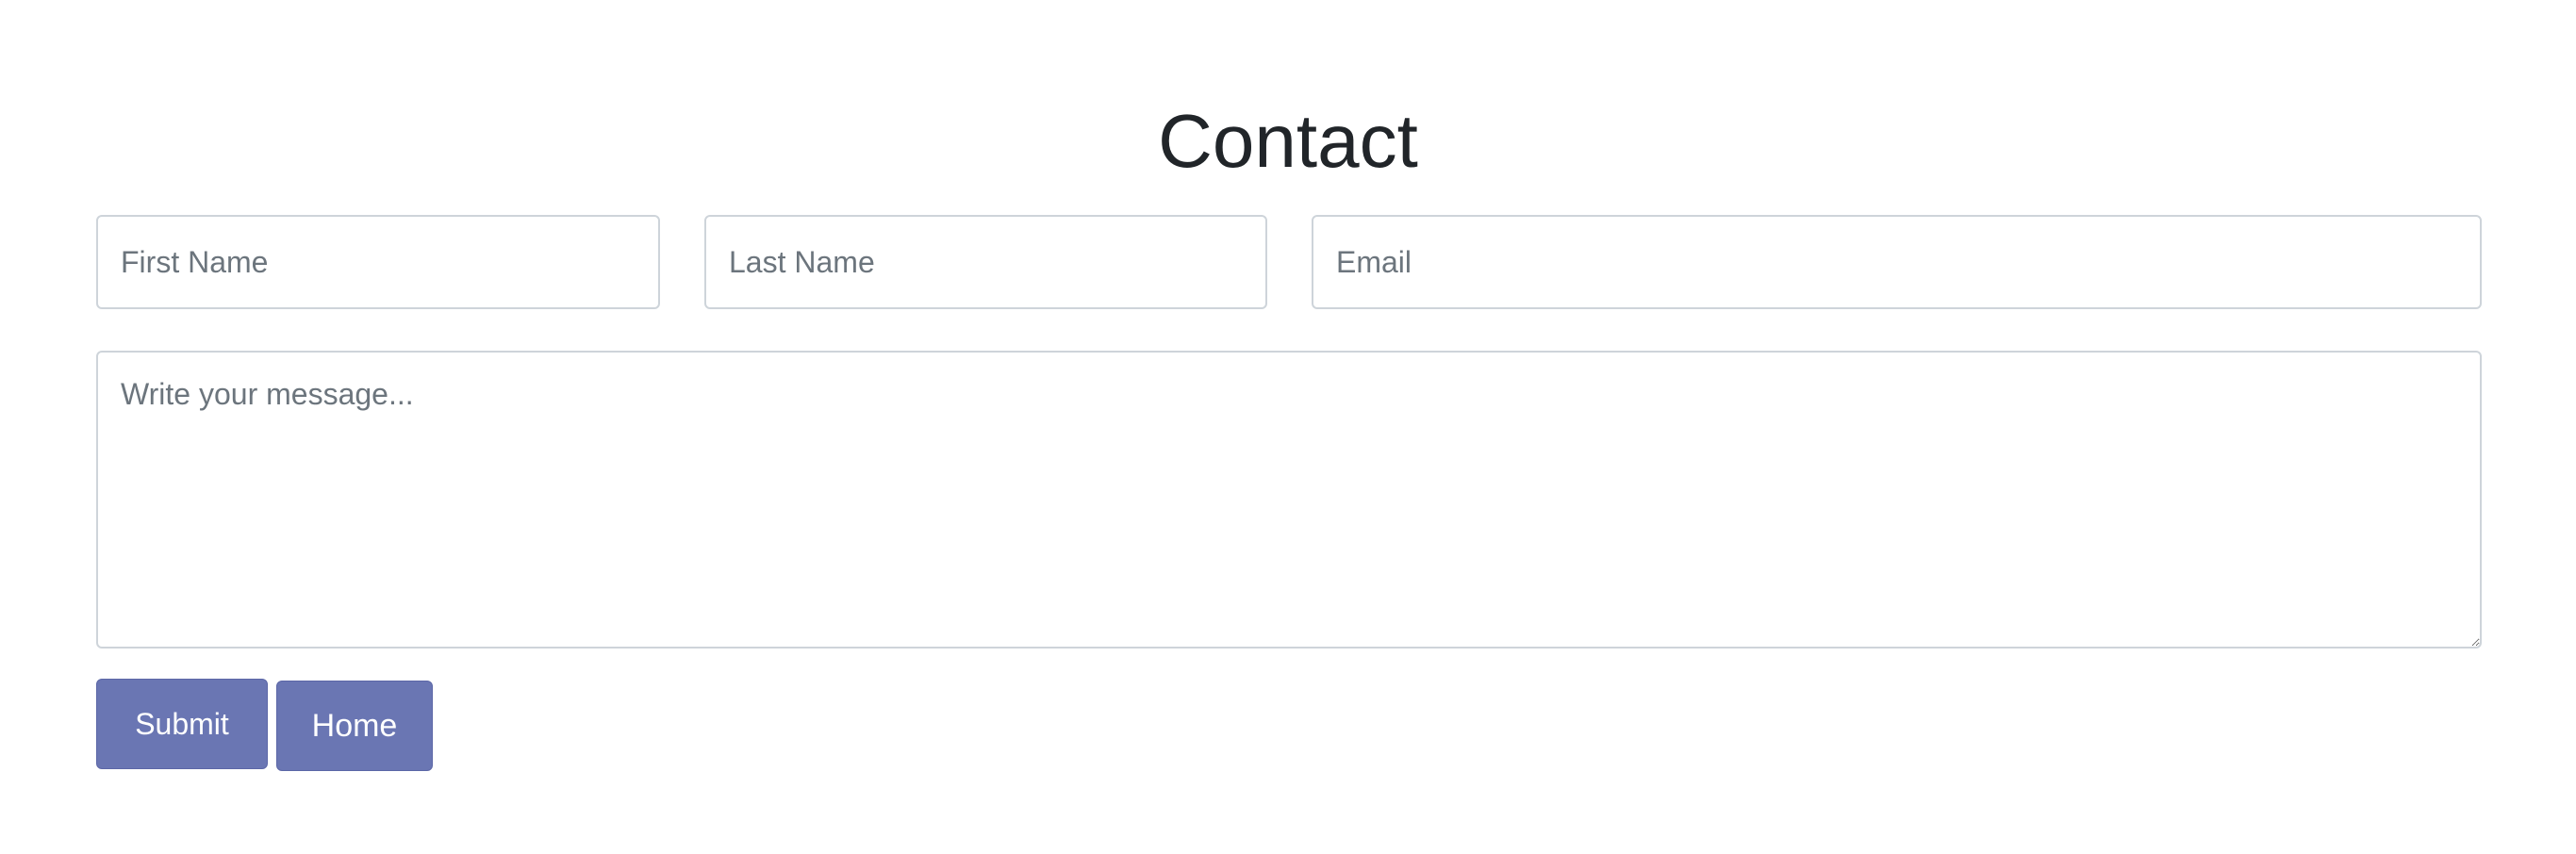  What do you see at coordinates (1288, 141) in the screenshot?
I see `page-title: Contact` at bounding box center [1288, 141].